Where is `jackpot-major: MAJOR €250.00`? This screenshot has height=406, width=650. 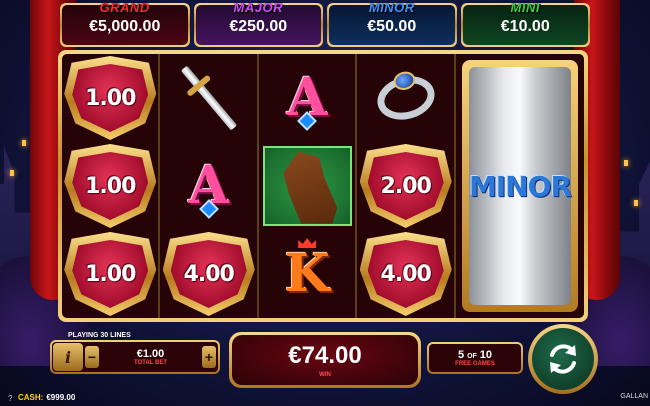
jackpot-major: MAJOR €250.00 is located at coordinates (258, 23).